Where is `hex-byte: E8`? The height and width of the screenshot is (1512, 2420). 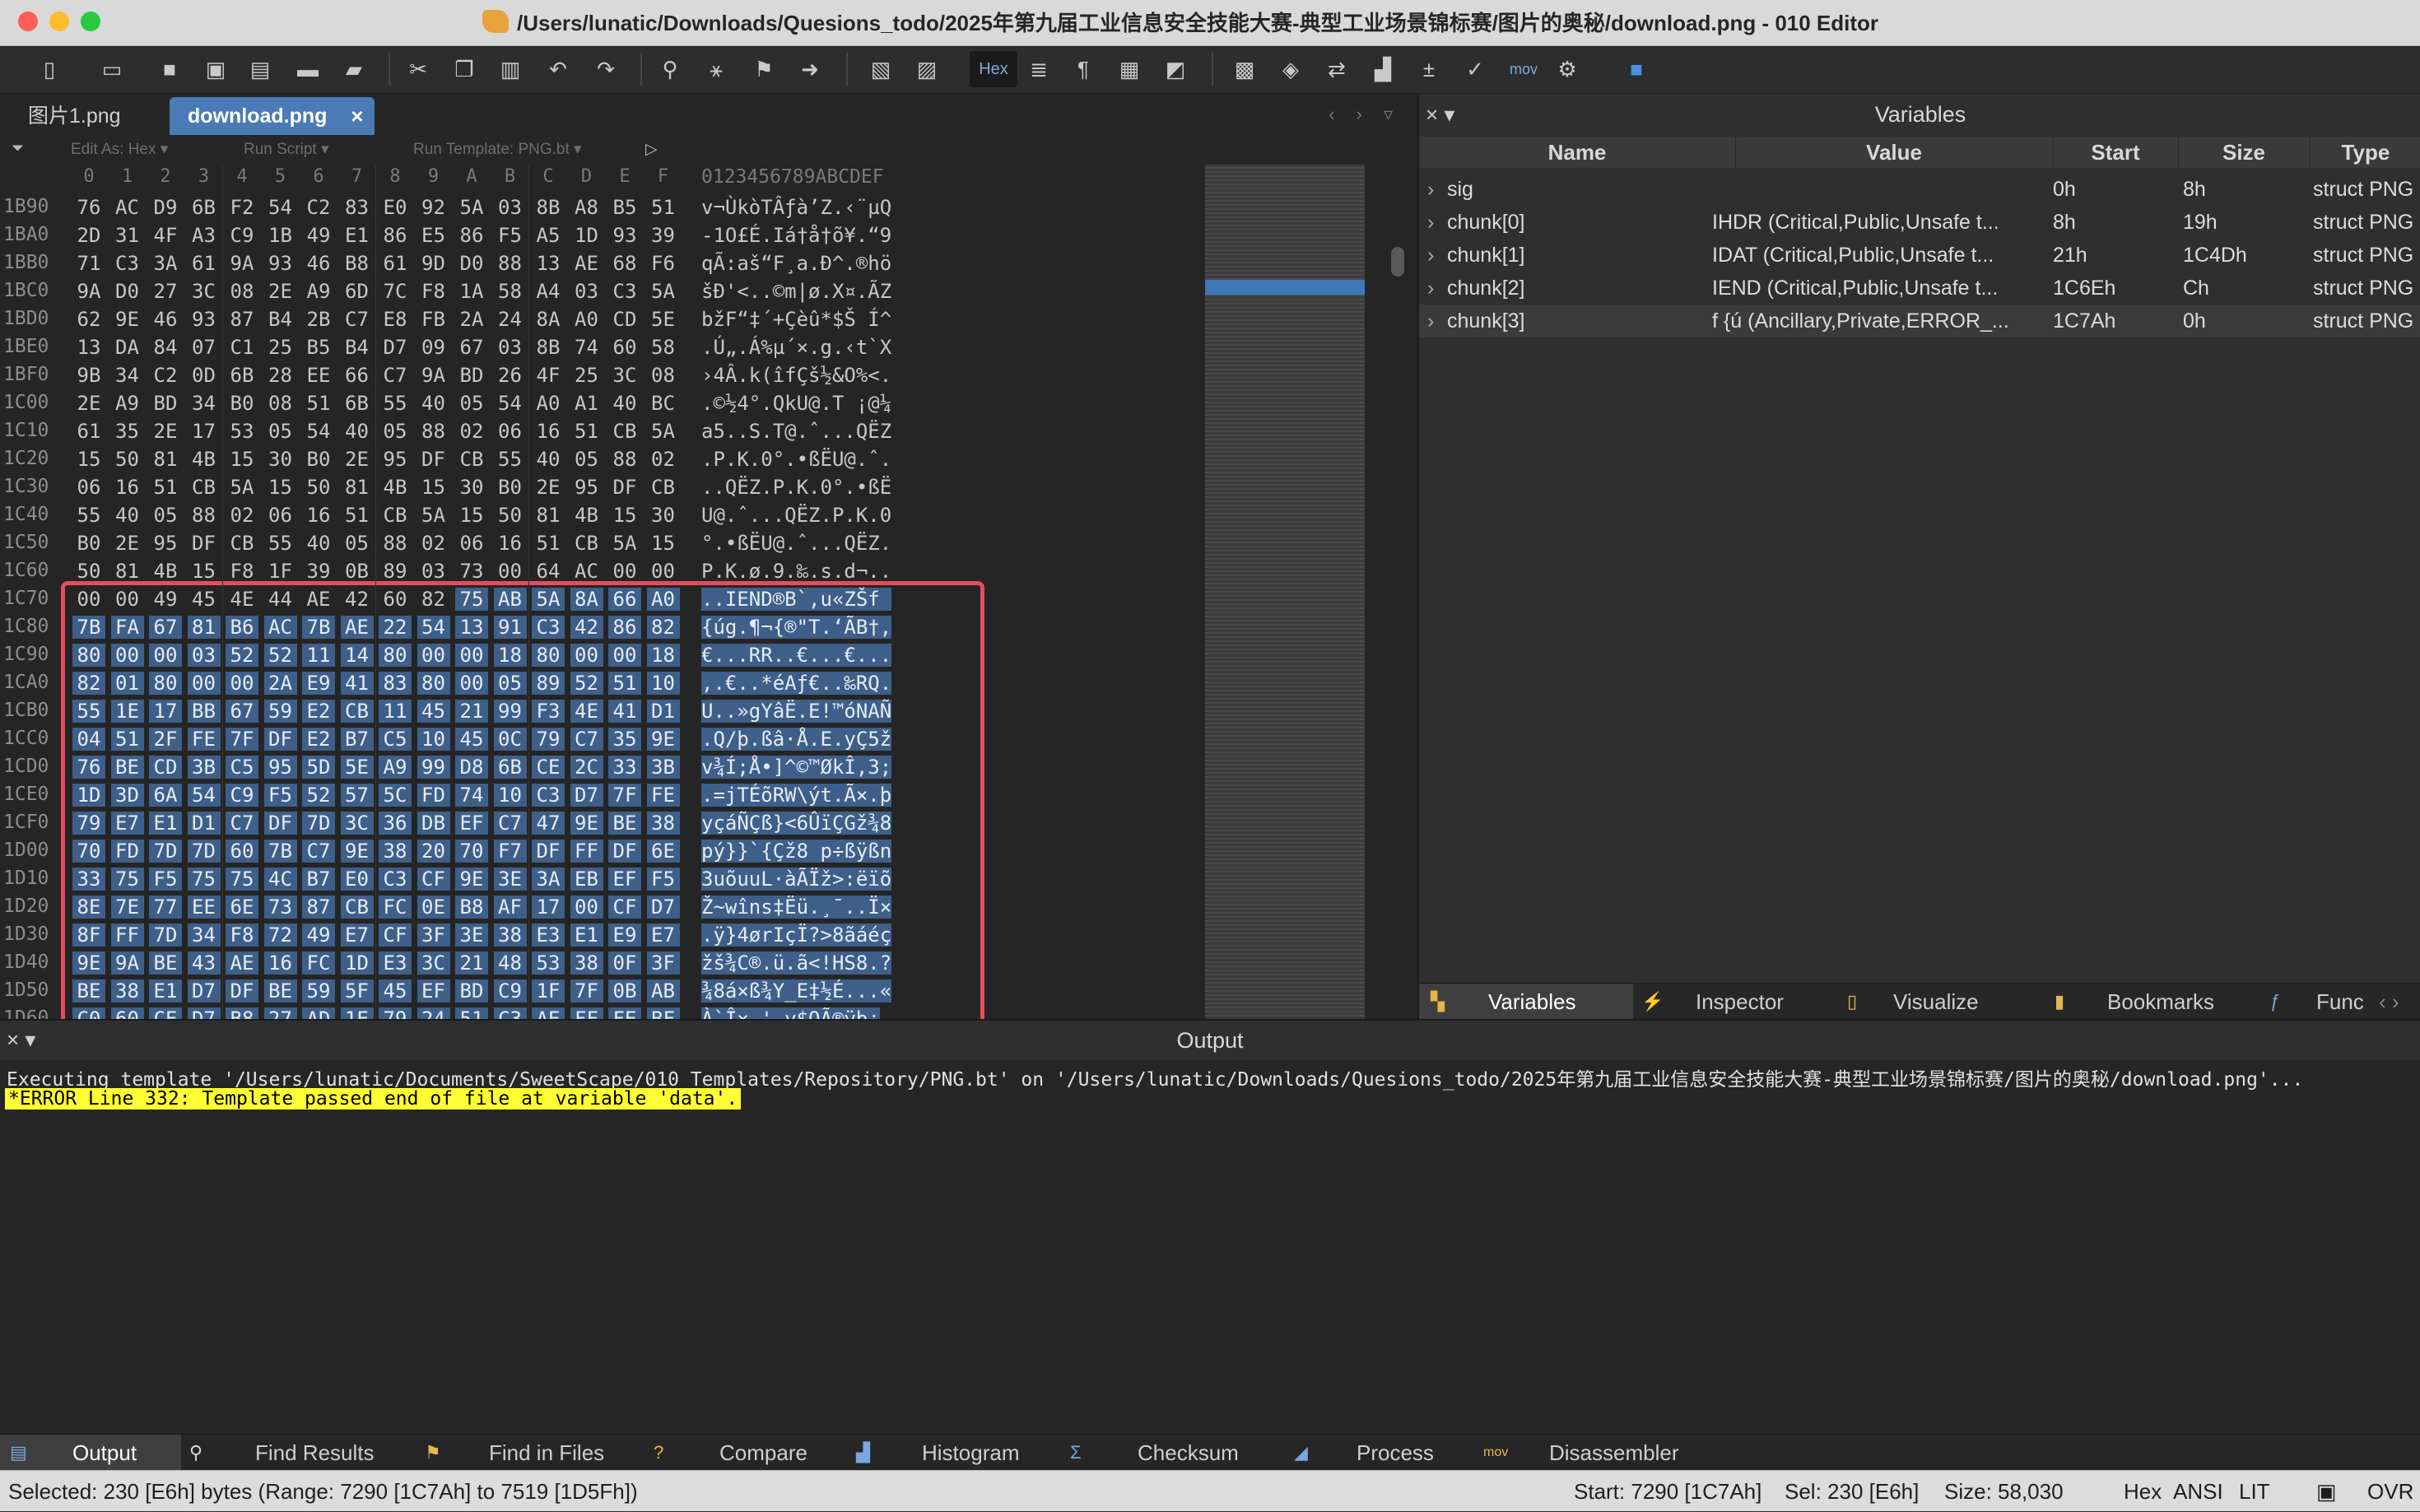 hex-byte: E8 is located at coordinates (395, 319).